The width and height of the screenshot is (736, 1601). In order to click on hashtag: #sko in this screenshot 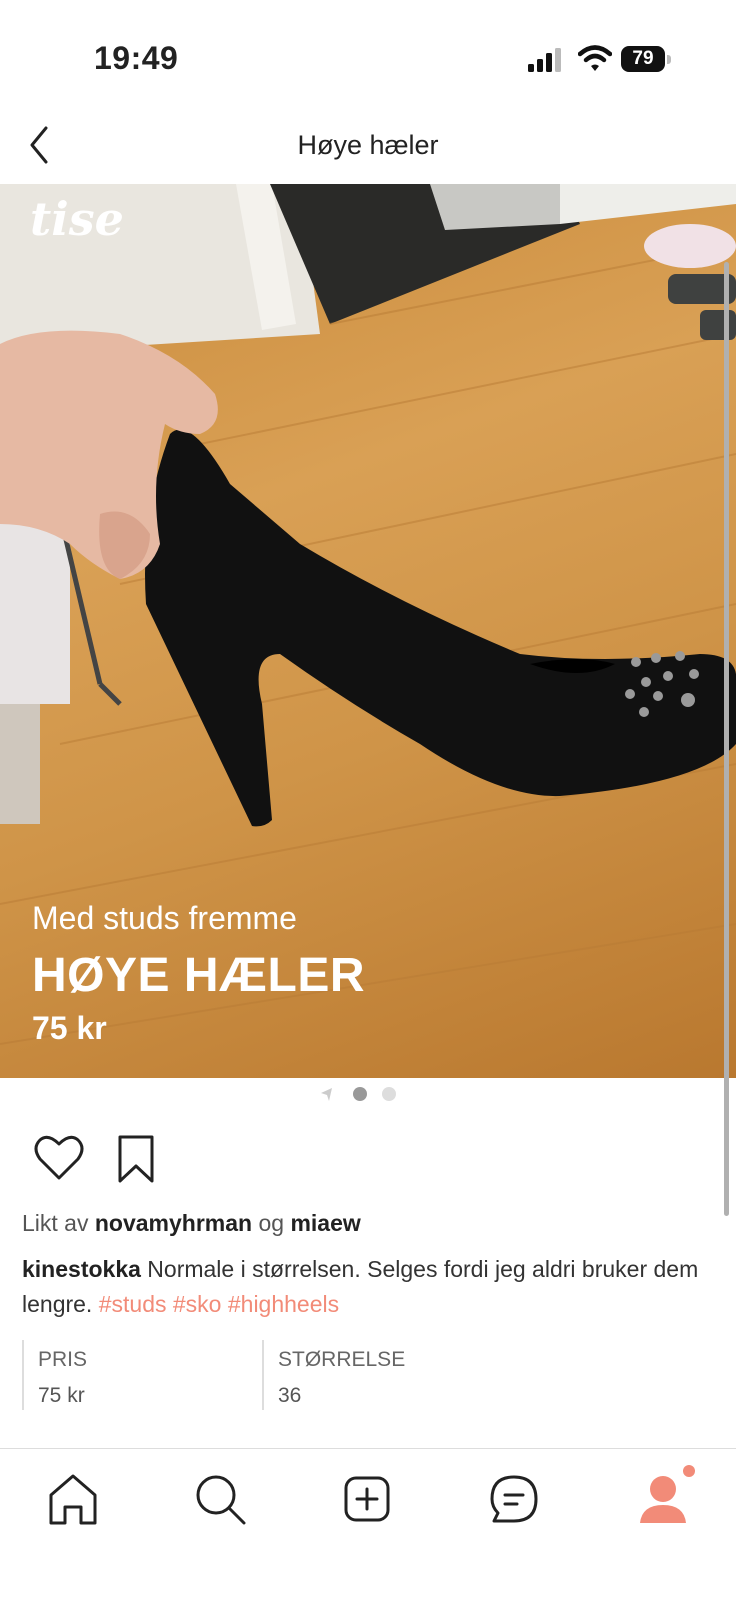, I will do `click(197, 1304)`.